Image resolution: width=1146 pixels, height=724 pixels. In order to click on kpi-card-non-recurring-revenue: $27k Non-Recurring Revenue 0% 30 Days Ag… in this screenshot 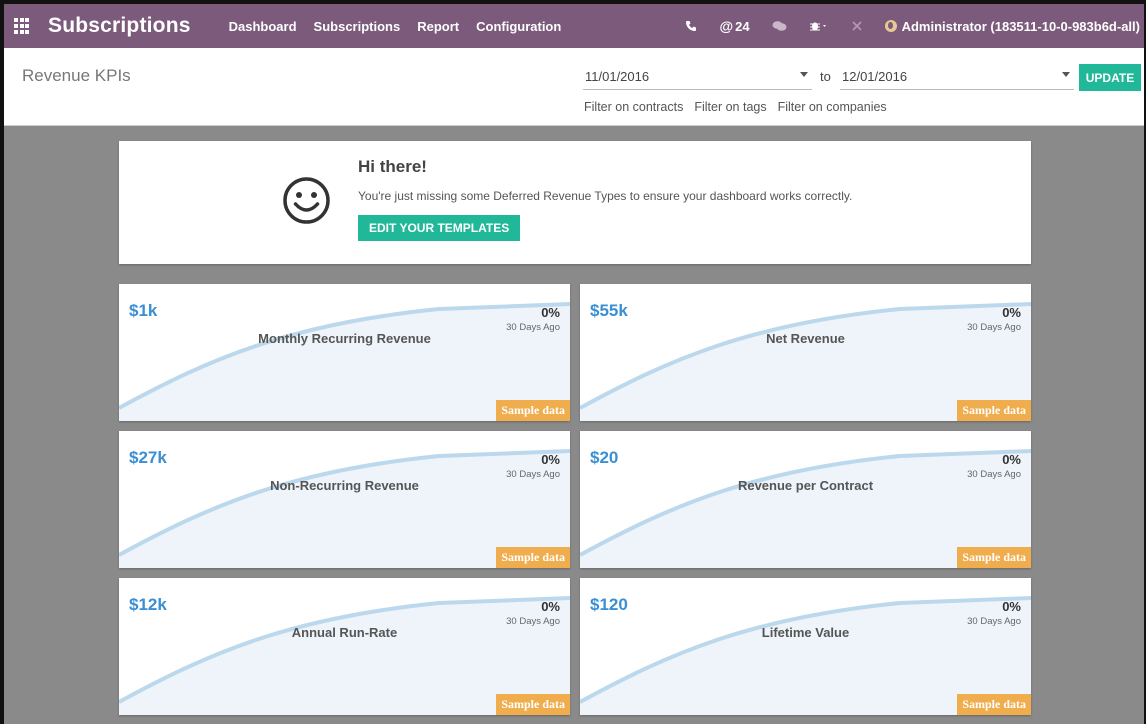, I will do `click(344, 499)`.